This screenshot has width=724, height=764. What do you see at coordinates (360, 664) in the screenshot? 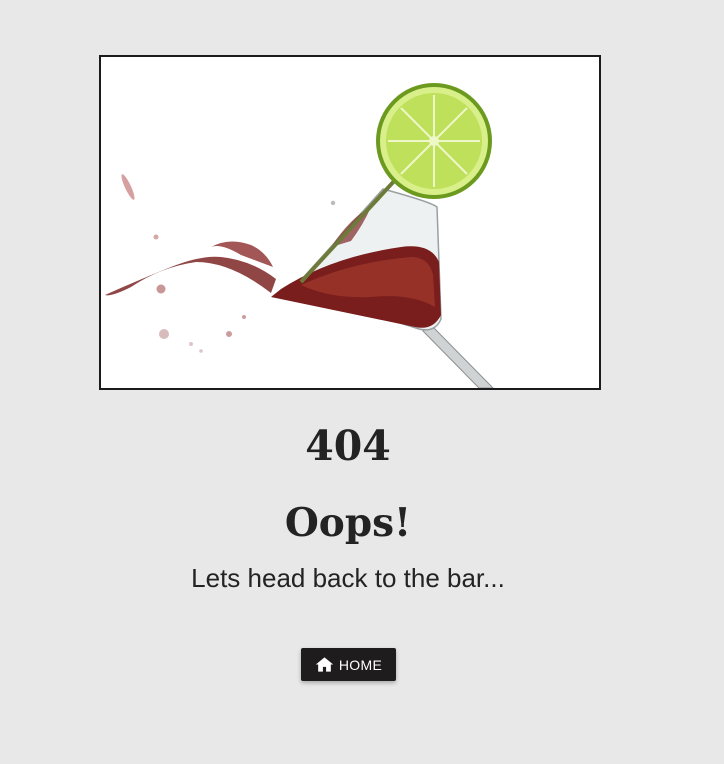
I see `home-button-label: HOME` at bounding box center [360, 664].